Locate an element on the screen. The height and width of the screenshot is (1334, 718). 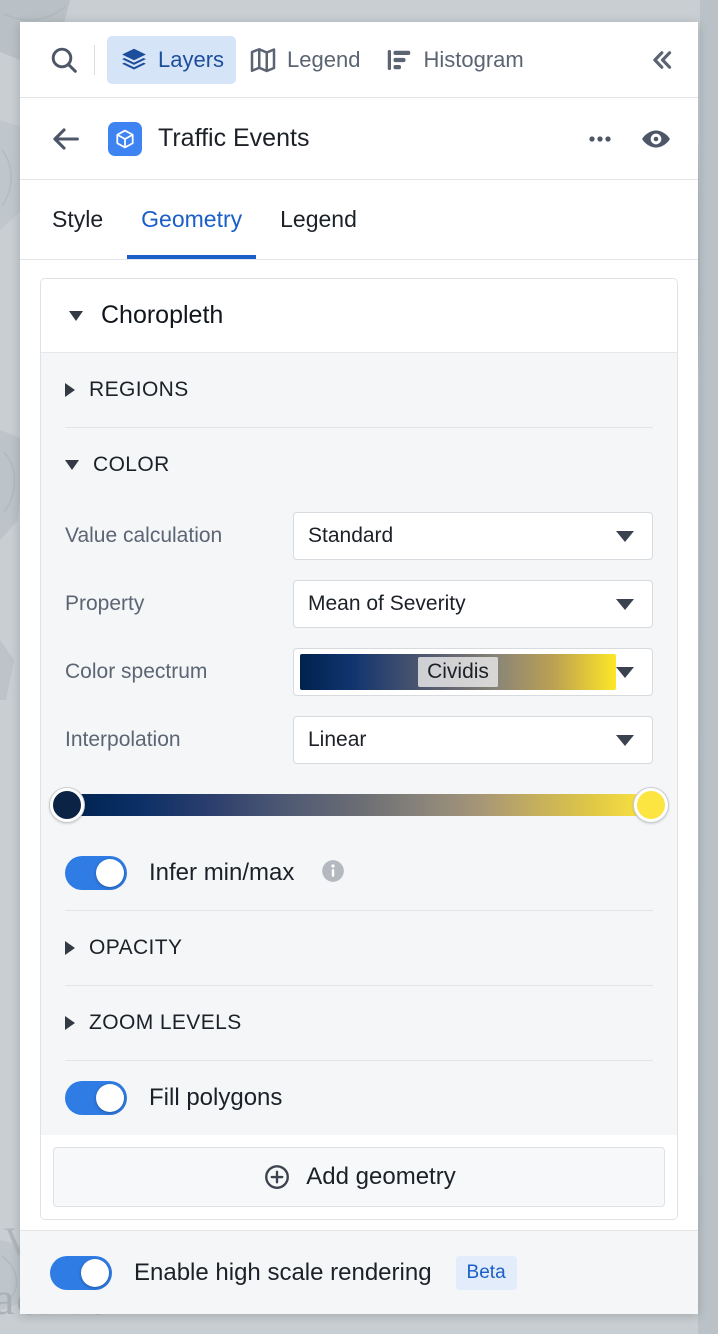
search-button is located at coordinates (64, 60).